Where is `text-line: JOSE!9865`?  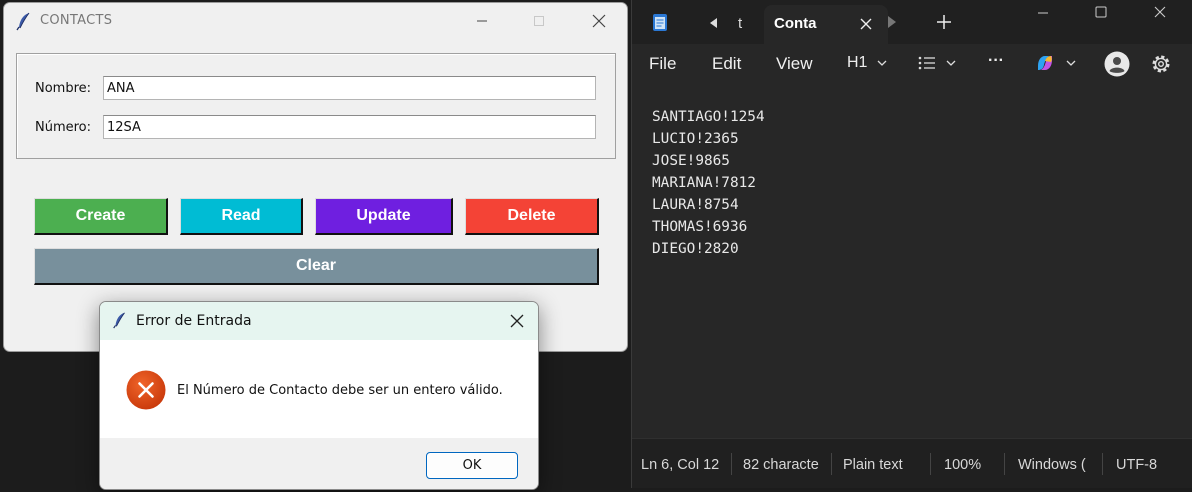
text-line: JOSE!9865 is located at coordinates (691, 161).